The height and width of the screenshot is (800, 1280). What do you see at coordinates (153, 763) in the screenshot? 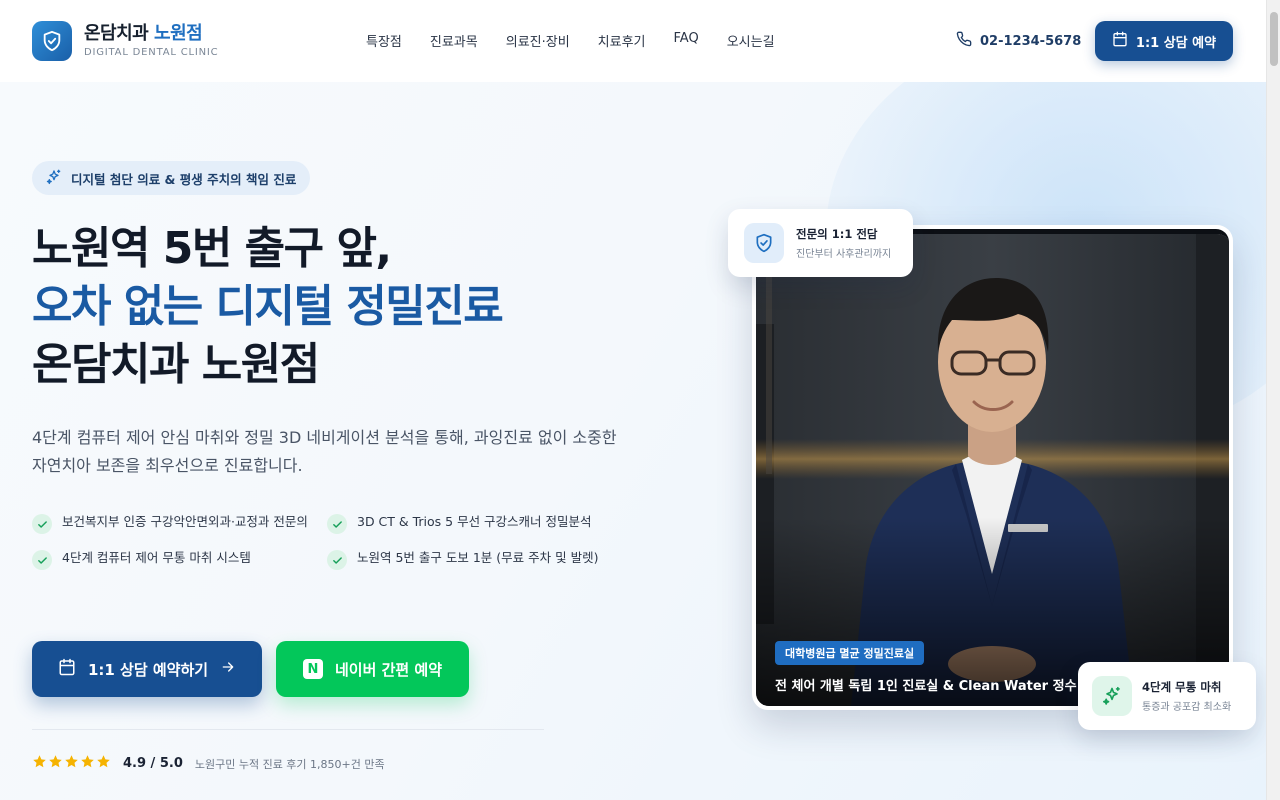
I see `rating-score: 4.9 / 5.0` at bounding box center [153, 763].